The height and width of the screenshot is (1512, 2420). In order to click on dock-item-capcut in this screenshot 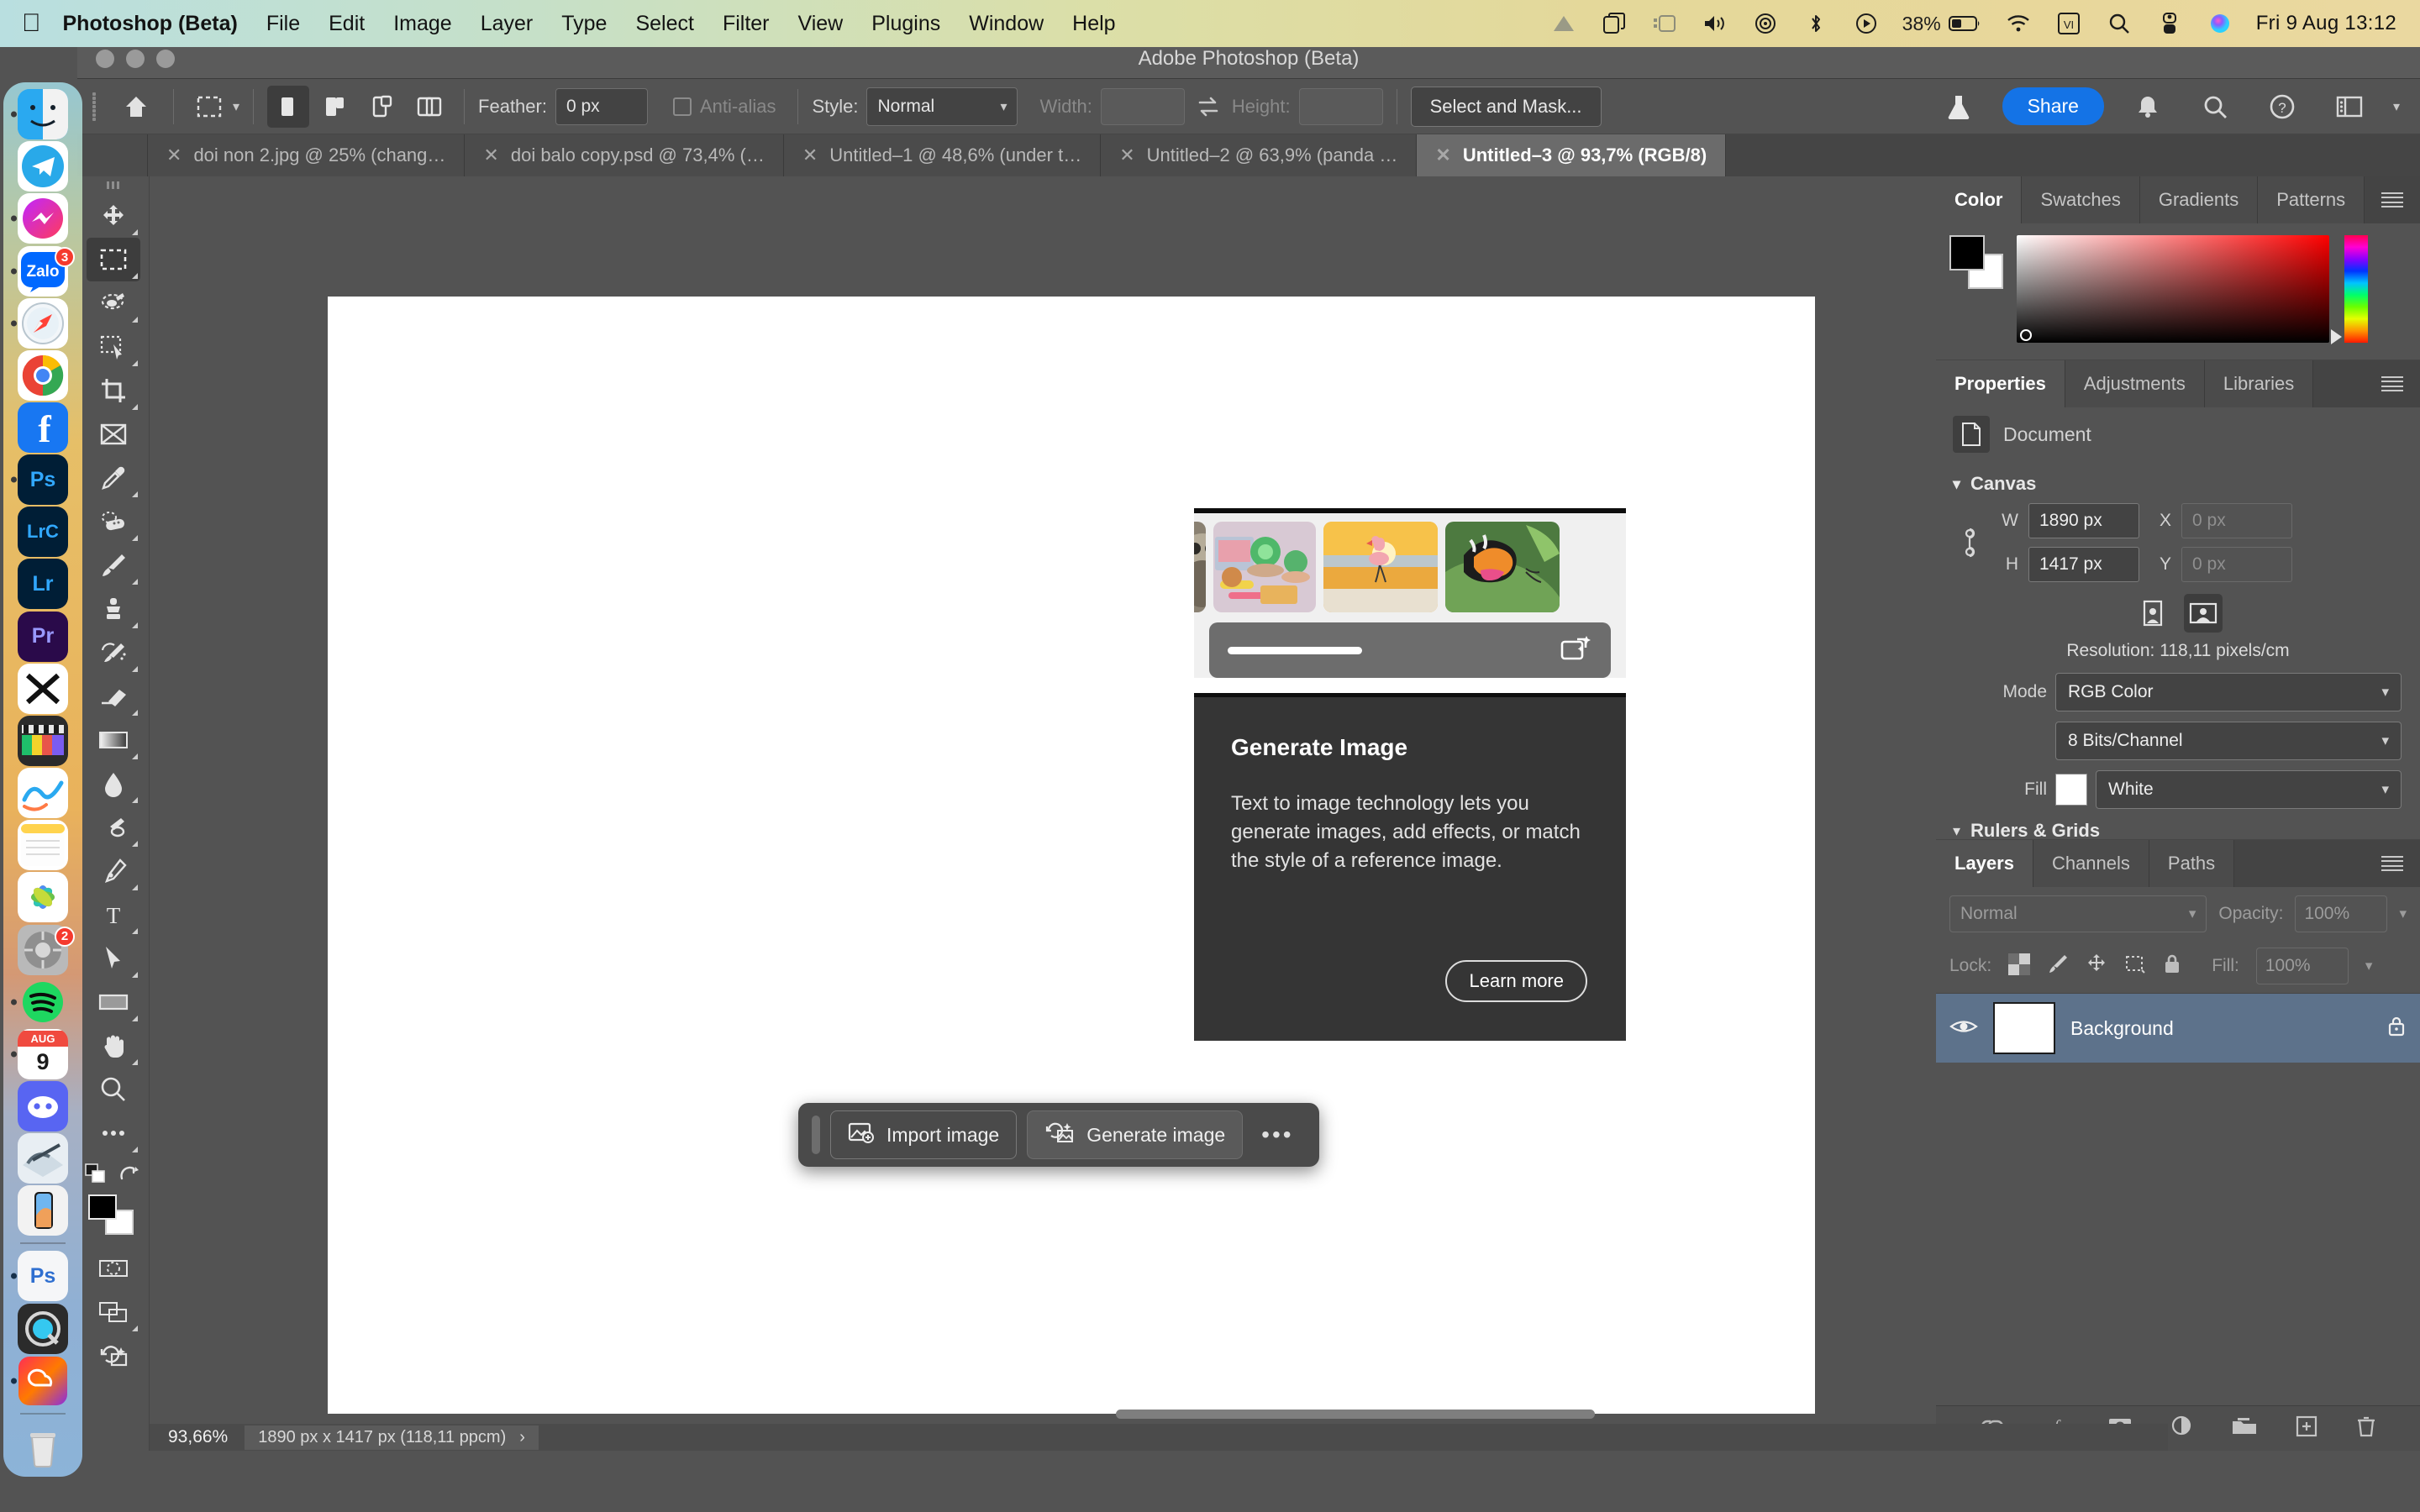, I will do `click(43, 688)`.